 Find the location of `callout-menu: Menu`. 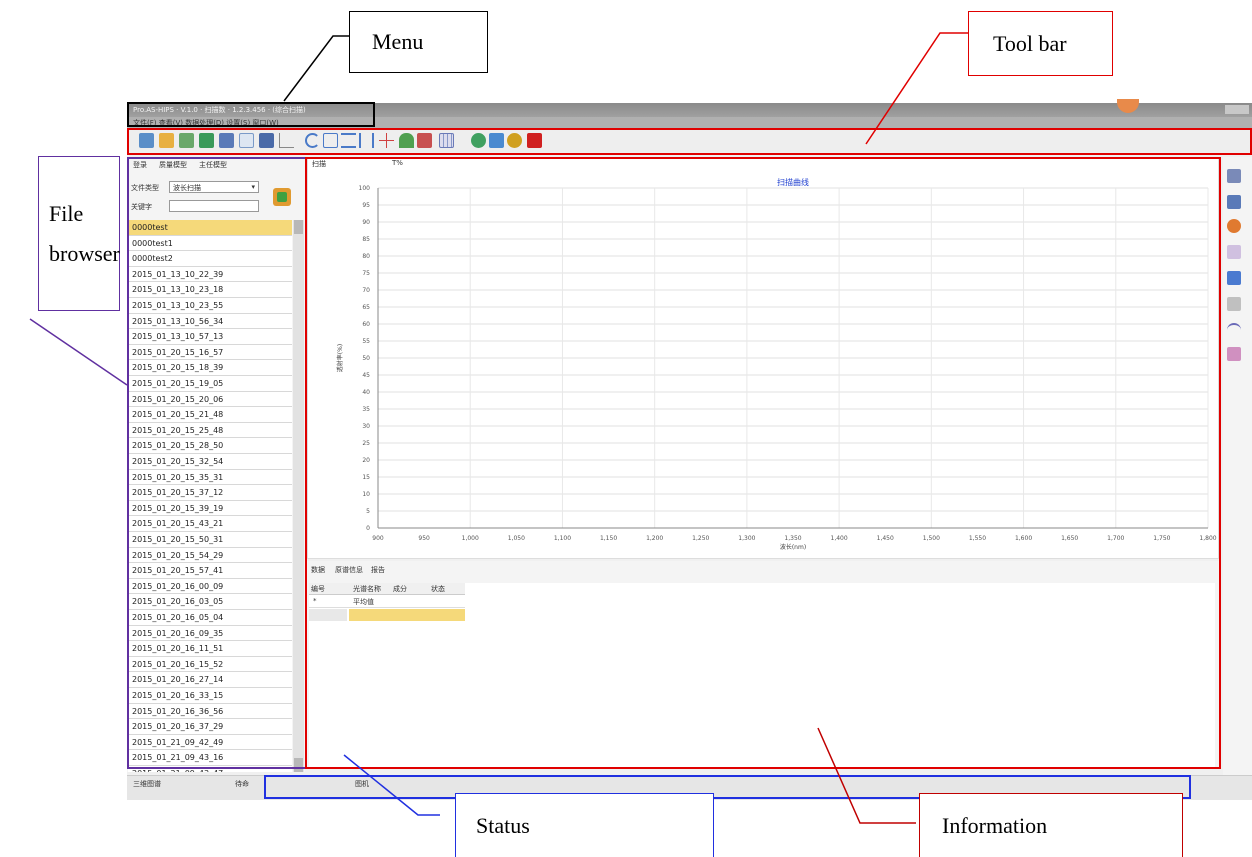

callout-menu: Menu is located at coordinates (418, 42).